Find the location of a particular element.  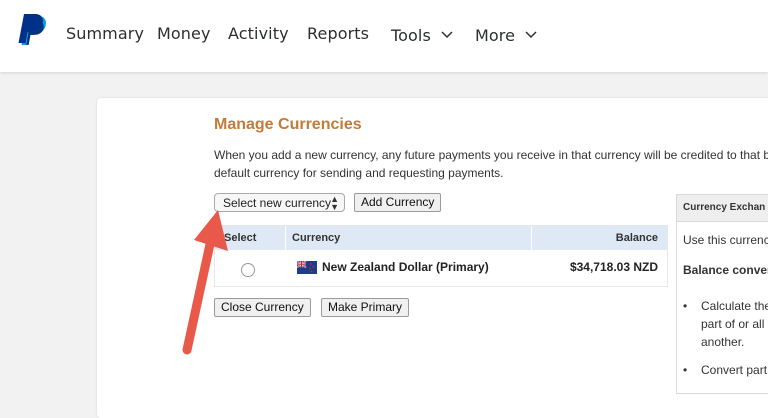

make-primary-button: Make Primary is located at coordinates (365, 307).